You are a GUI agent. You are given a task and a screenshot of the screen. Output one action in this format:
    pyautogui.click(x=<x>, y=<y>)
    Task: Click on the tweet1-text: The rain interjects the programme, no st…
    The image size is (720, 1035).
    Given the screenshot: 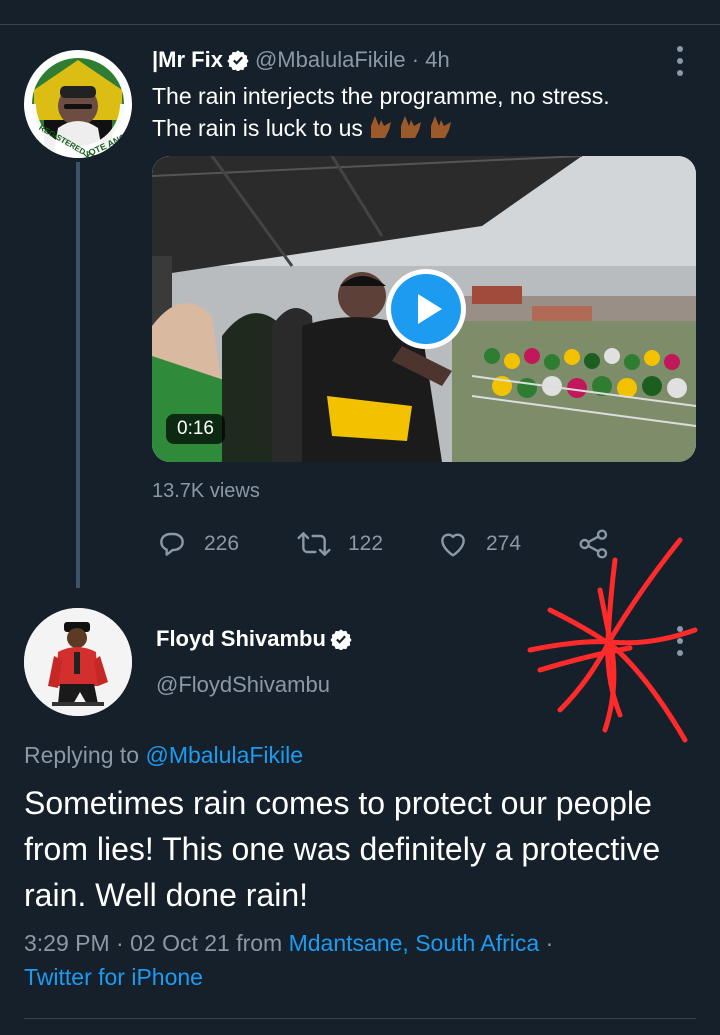 What is the action you would take?
    pyautogui.click(x=381, y=114)
    